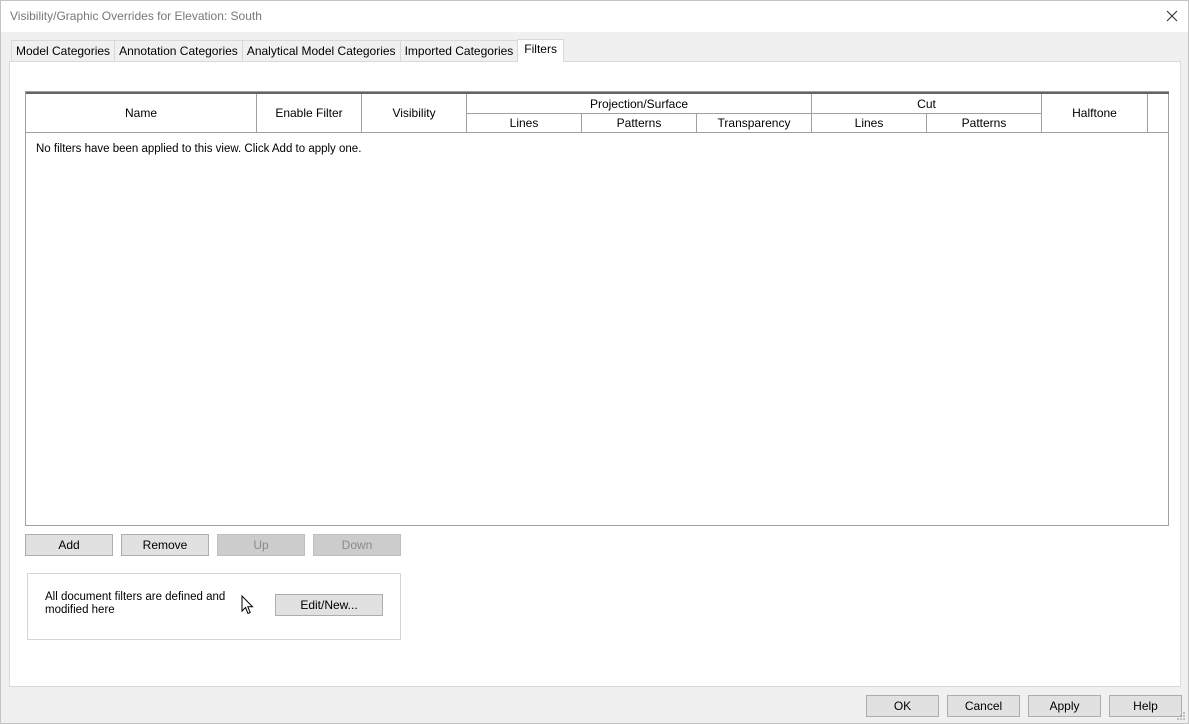  I want to click on header-projection-surface: Projection/Surface, so click(639, 104).